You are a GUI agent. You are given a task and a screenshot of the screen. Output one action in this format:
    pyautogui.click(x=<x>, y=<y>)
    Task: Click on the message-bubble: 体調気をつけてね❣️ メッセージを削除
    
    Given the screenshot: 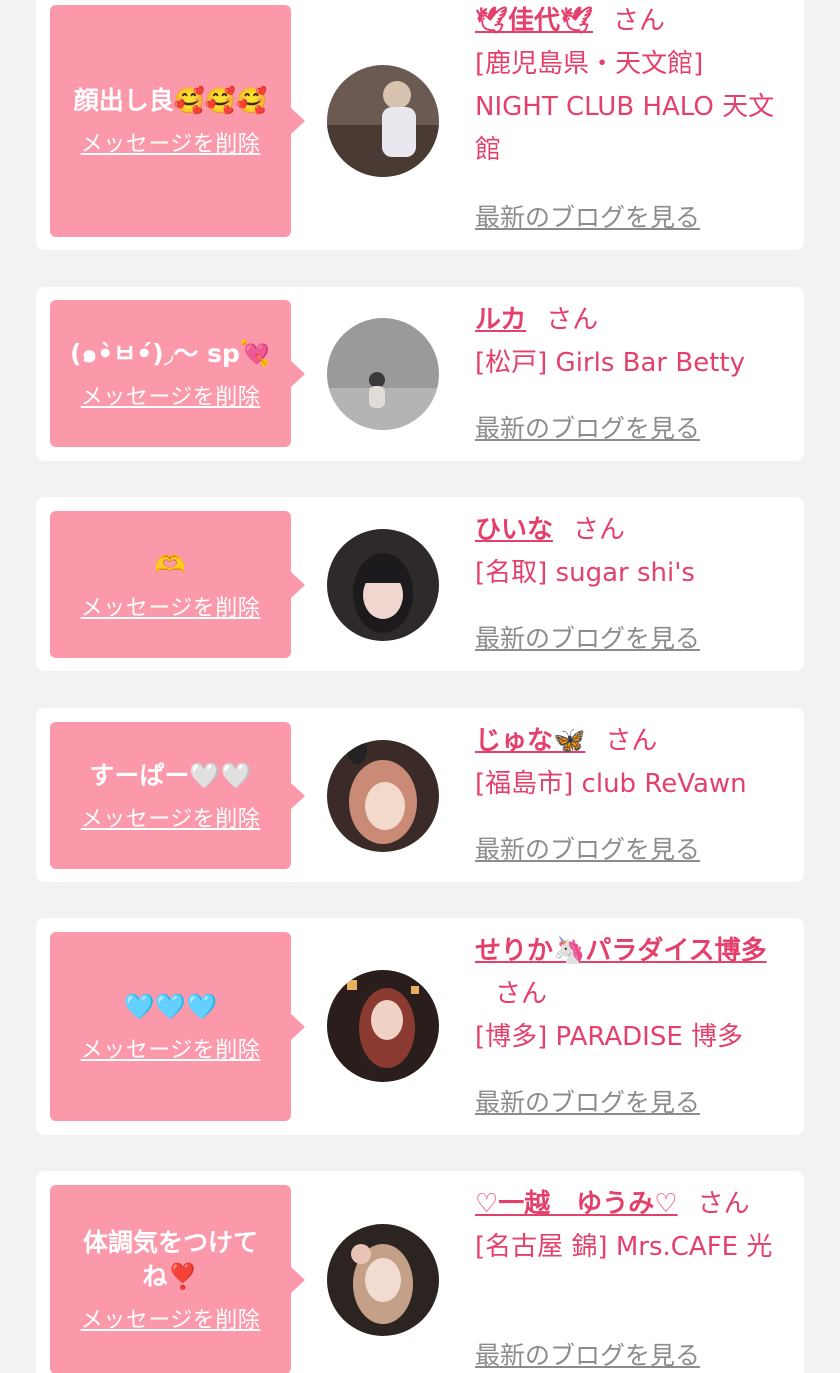 What is the action you would take?
    pyautogui.click(x=177, y=1279)
    